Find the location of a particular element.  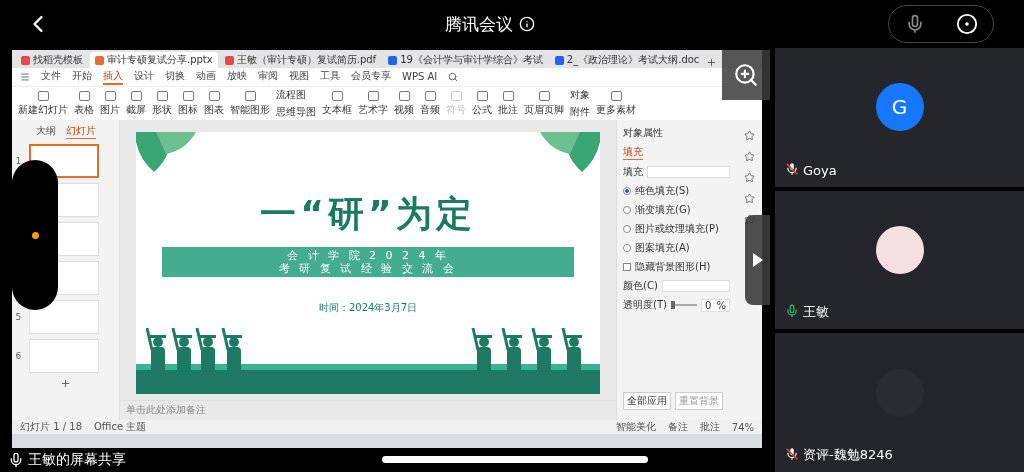

ribbon-button: 批注 is located at coordinates (508, 103).